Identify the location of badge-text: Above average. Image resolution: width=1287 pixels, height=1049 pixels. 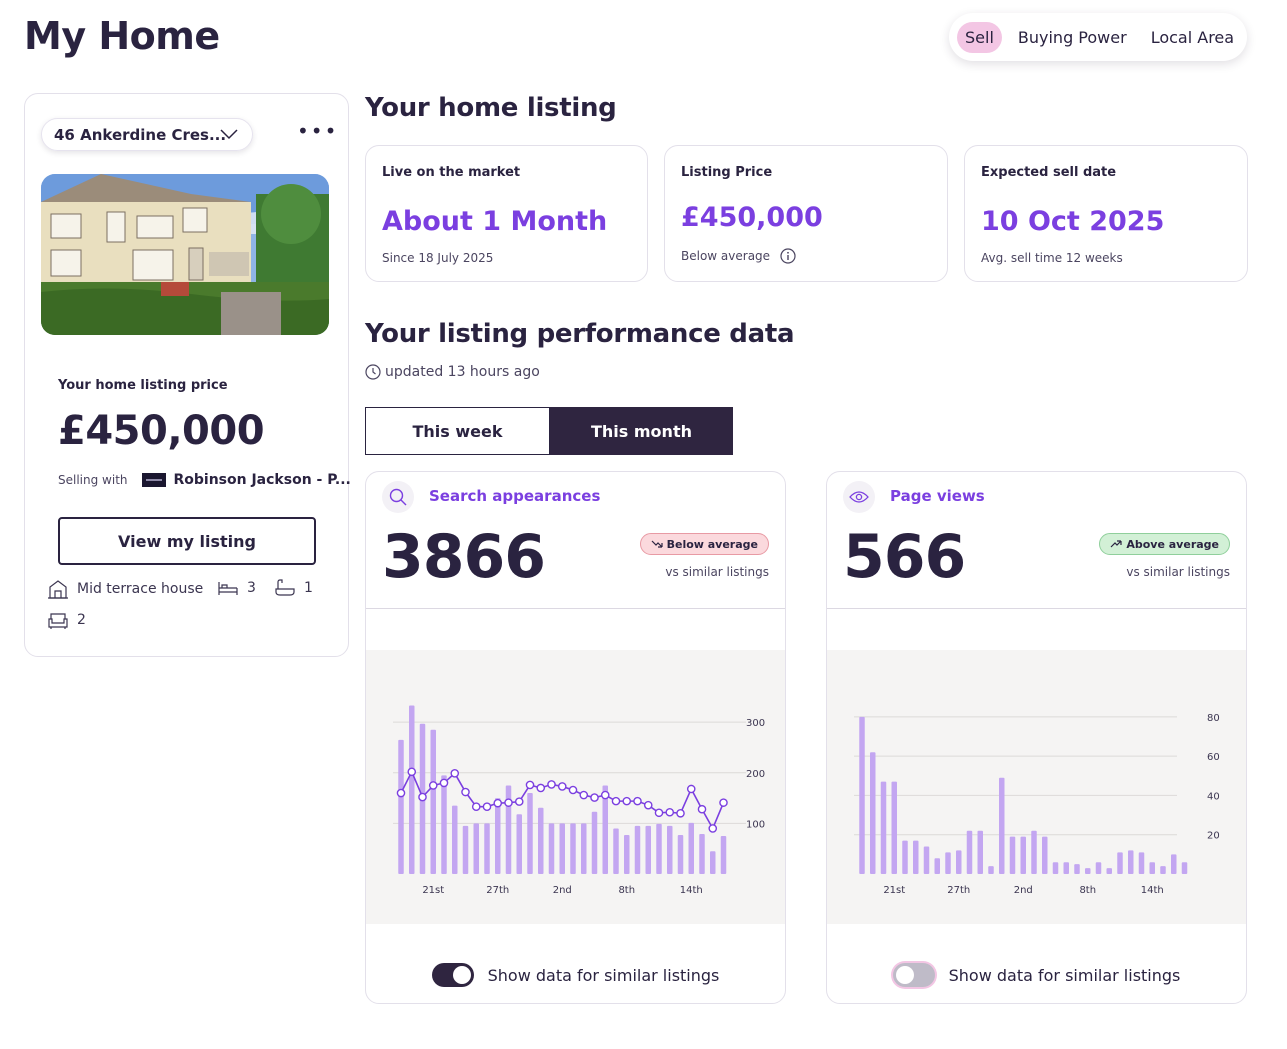
(1172, 544).